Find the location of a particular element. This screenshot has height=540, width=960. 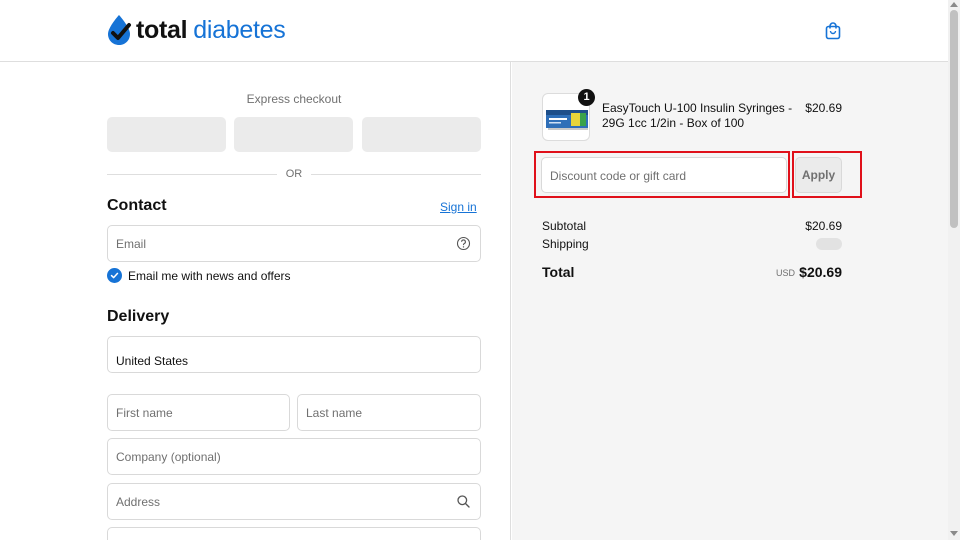

contact-title: Contact is located at coordinates (137, 205).